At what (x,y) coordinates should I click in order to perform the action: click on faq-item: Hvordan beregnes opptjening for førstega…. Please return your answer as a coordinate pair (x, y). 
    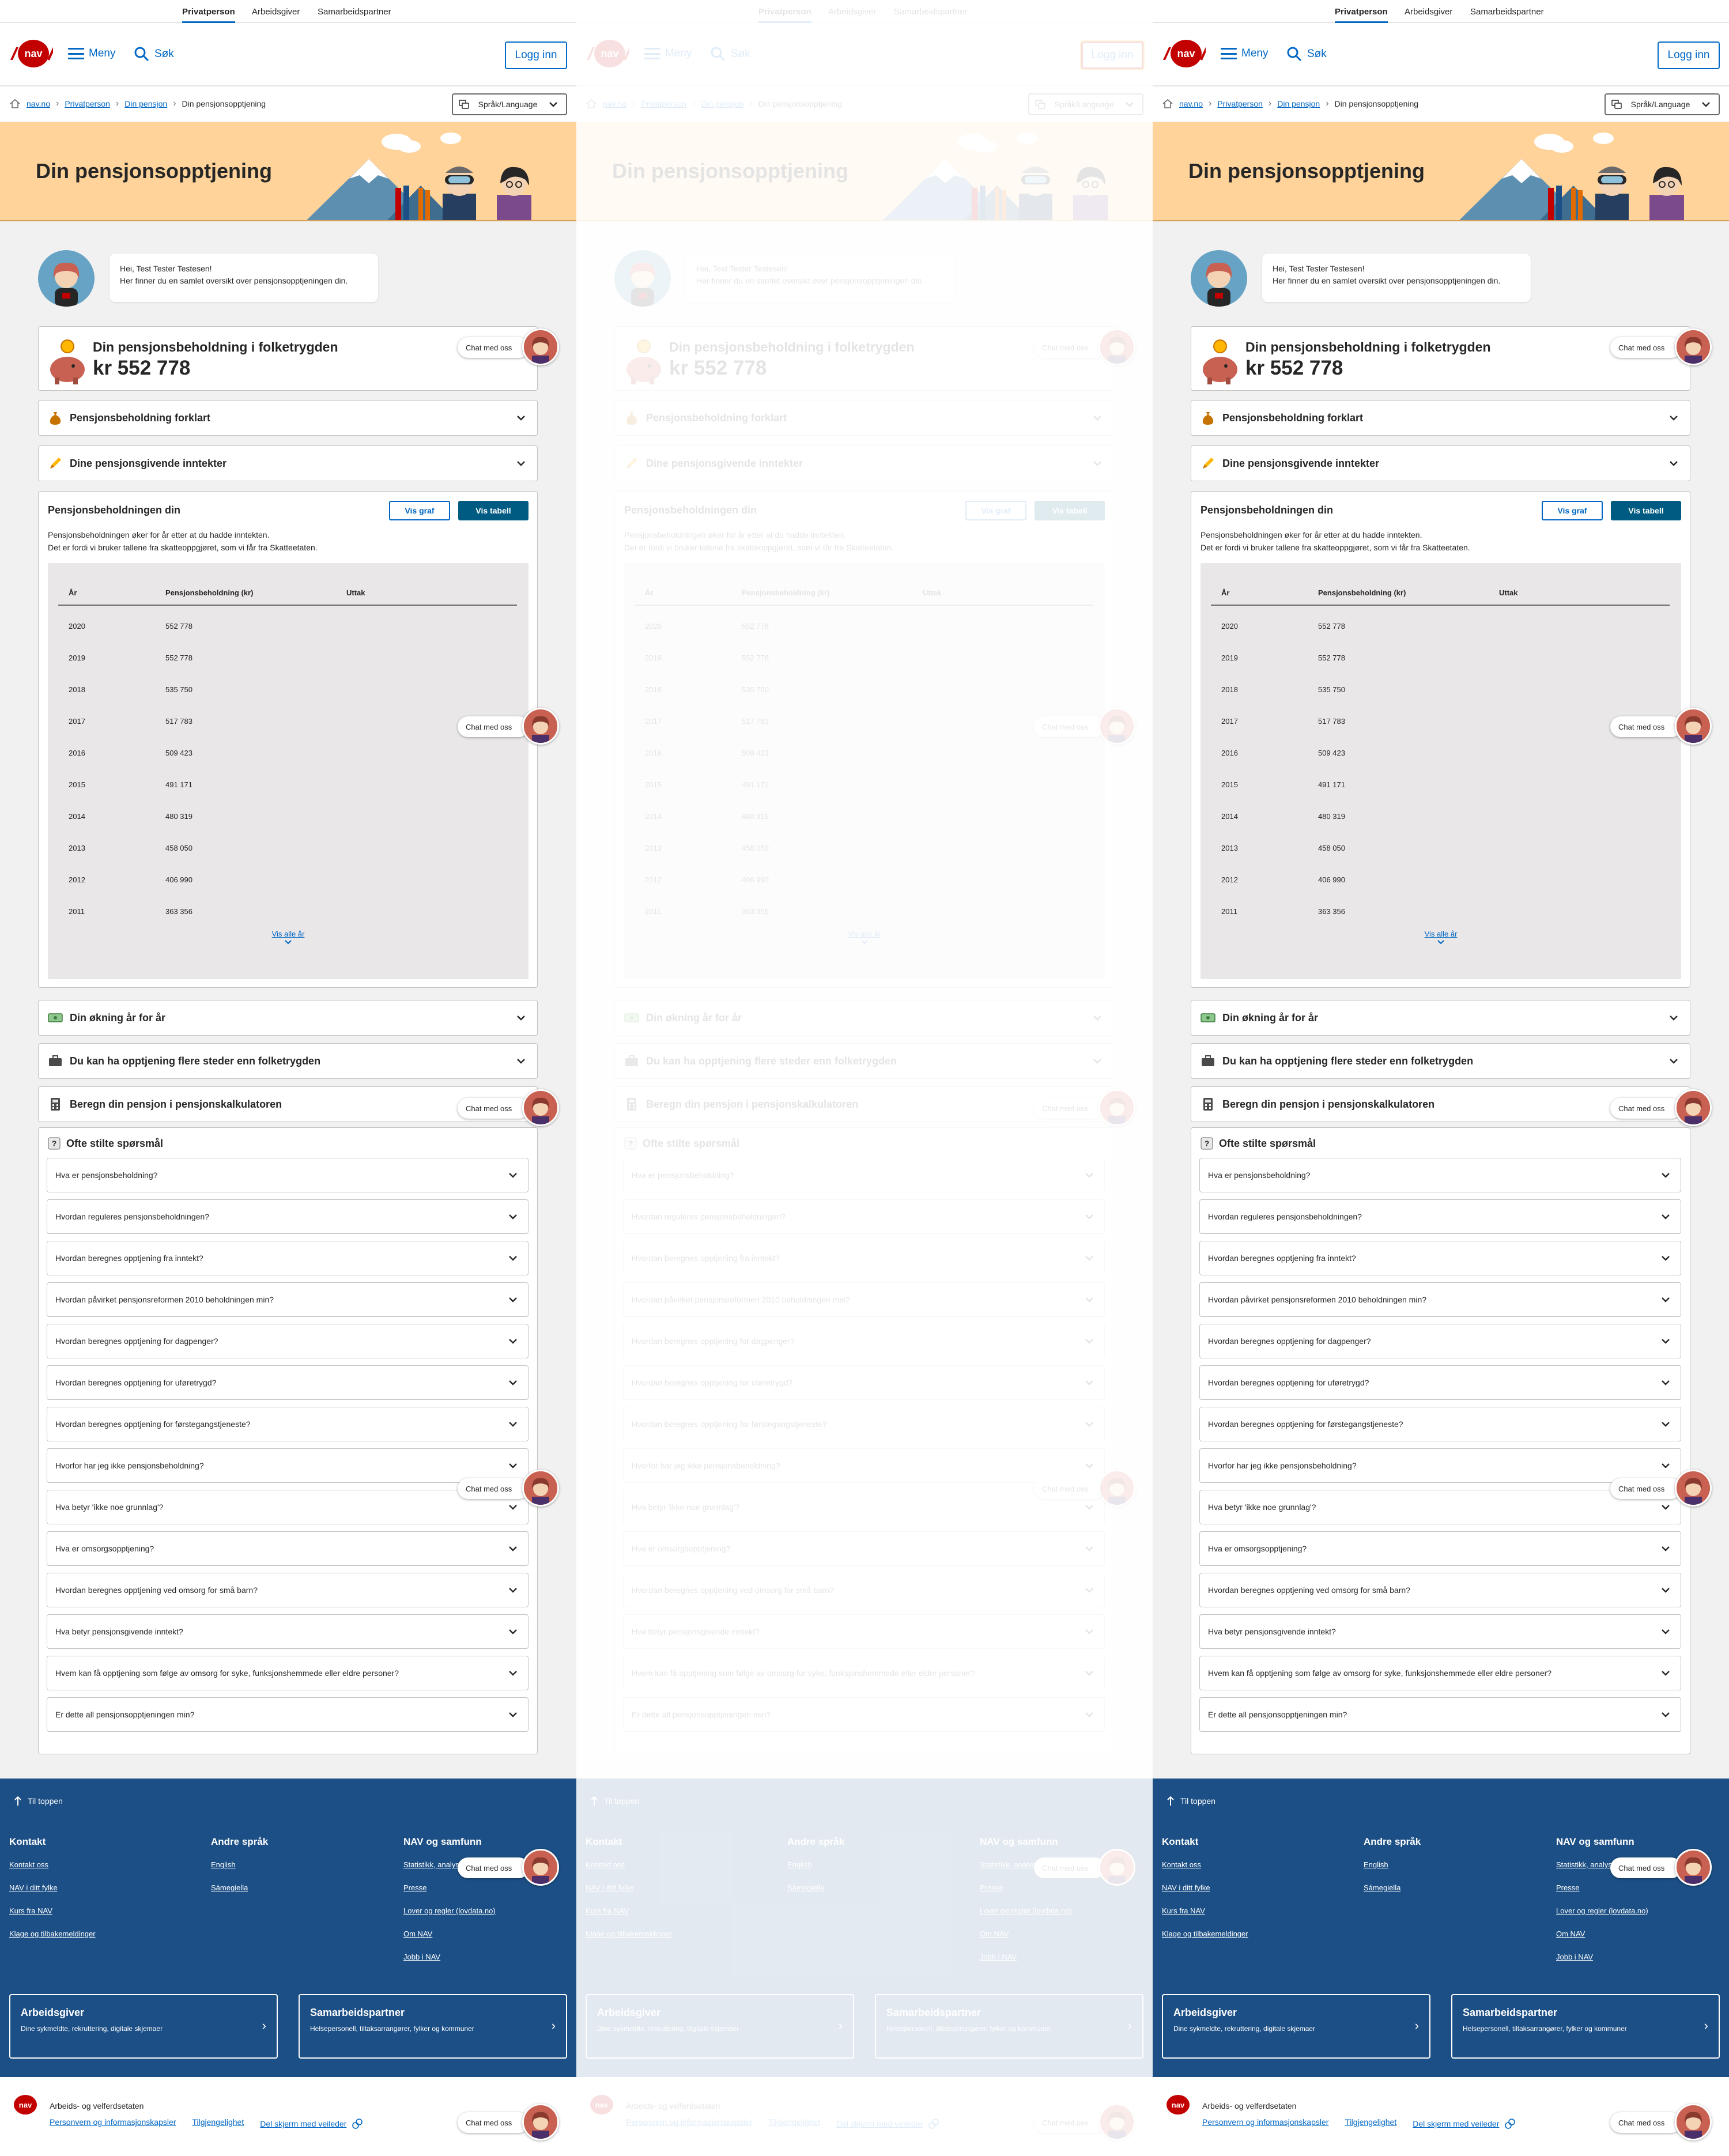
    Looking at the image, I should click on (1440, 1424).